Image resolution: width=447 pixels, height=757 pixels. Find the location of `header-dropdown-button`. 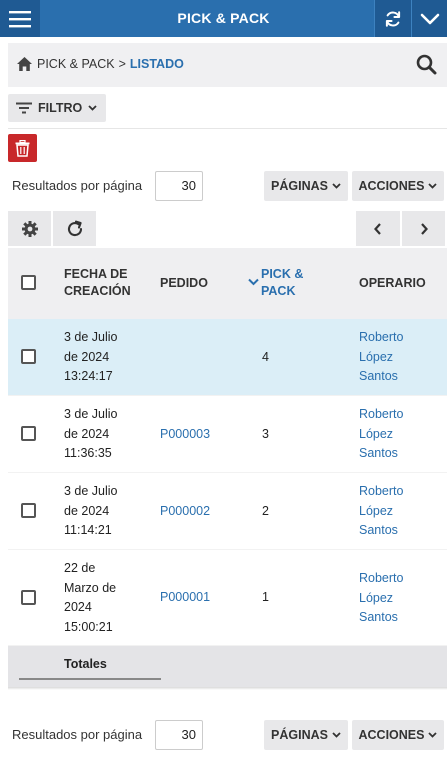

header-dropdown-button is located at coordinates (429, 18).